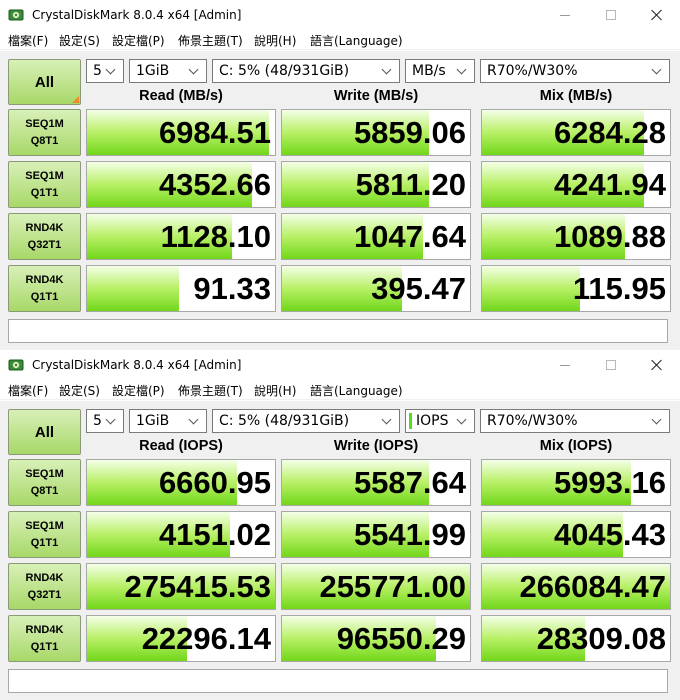 This screenshot has height=700, width=680. Describe the element at coordinates (376, 132) in the screenshot. I see `write-result: 5859.06` at that location.